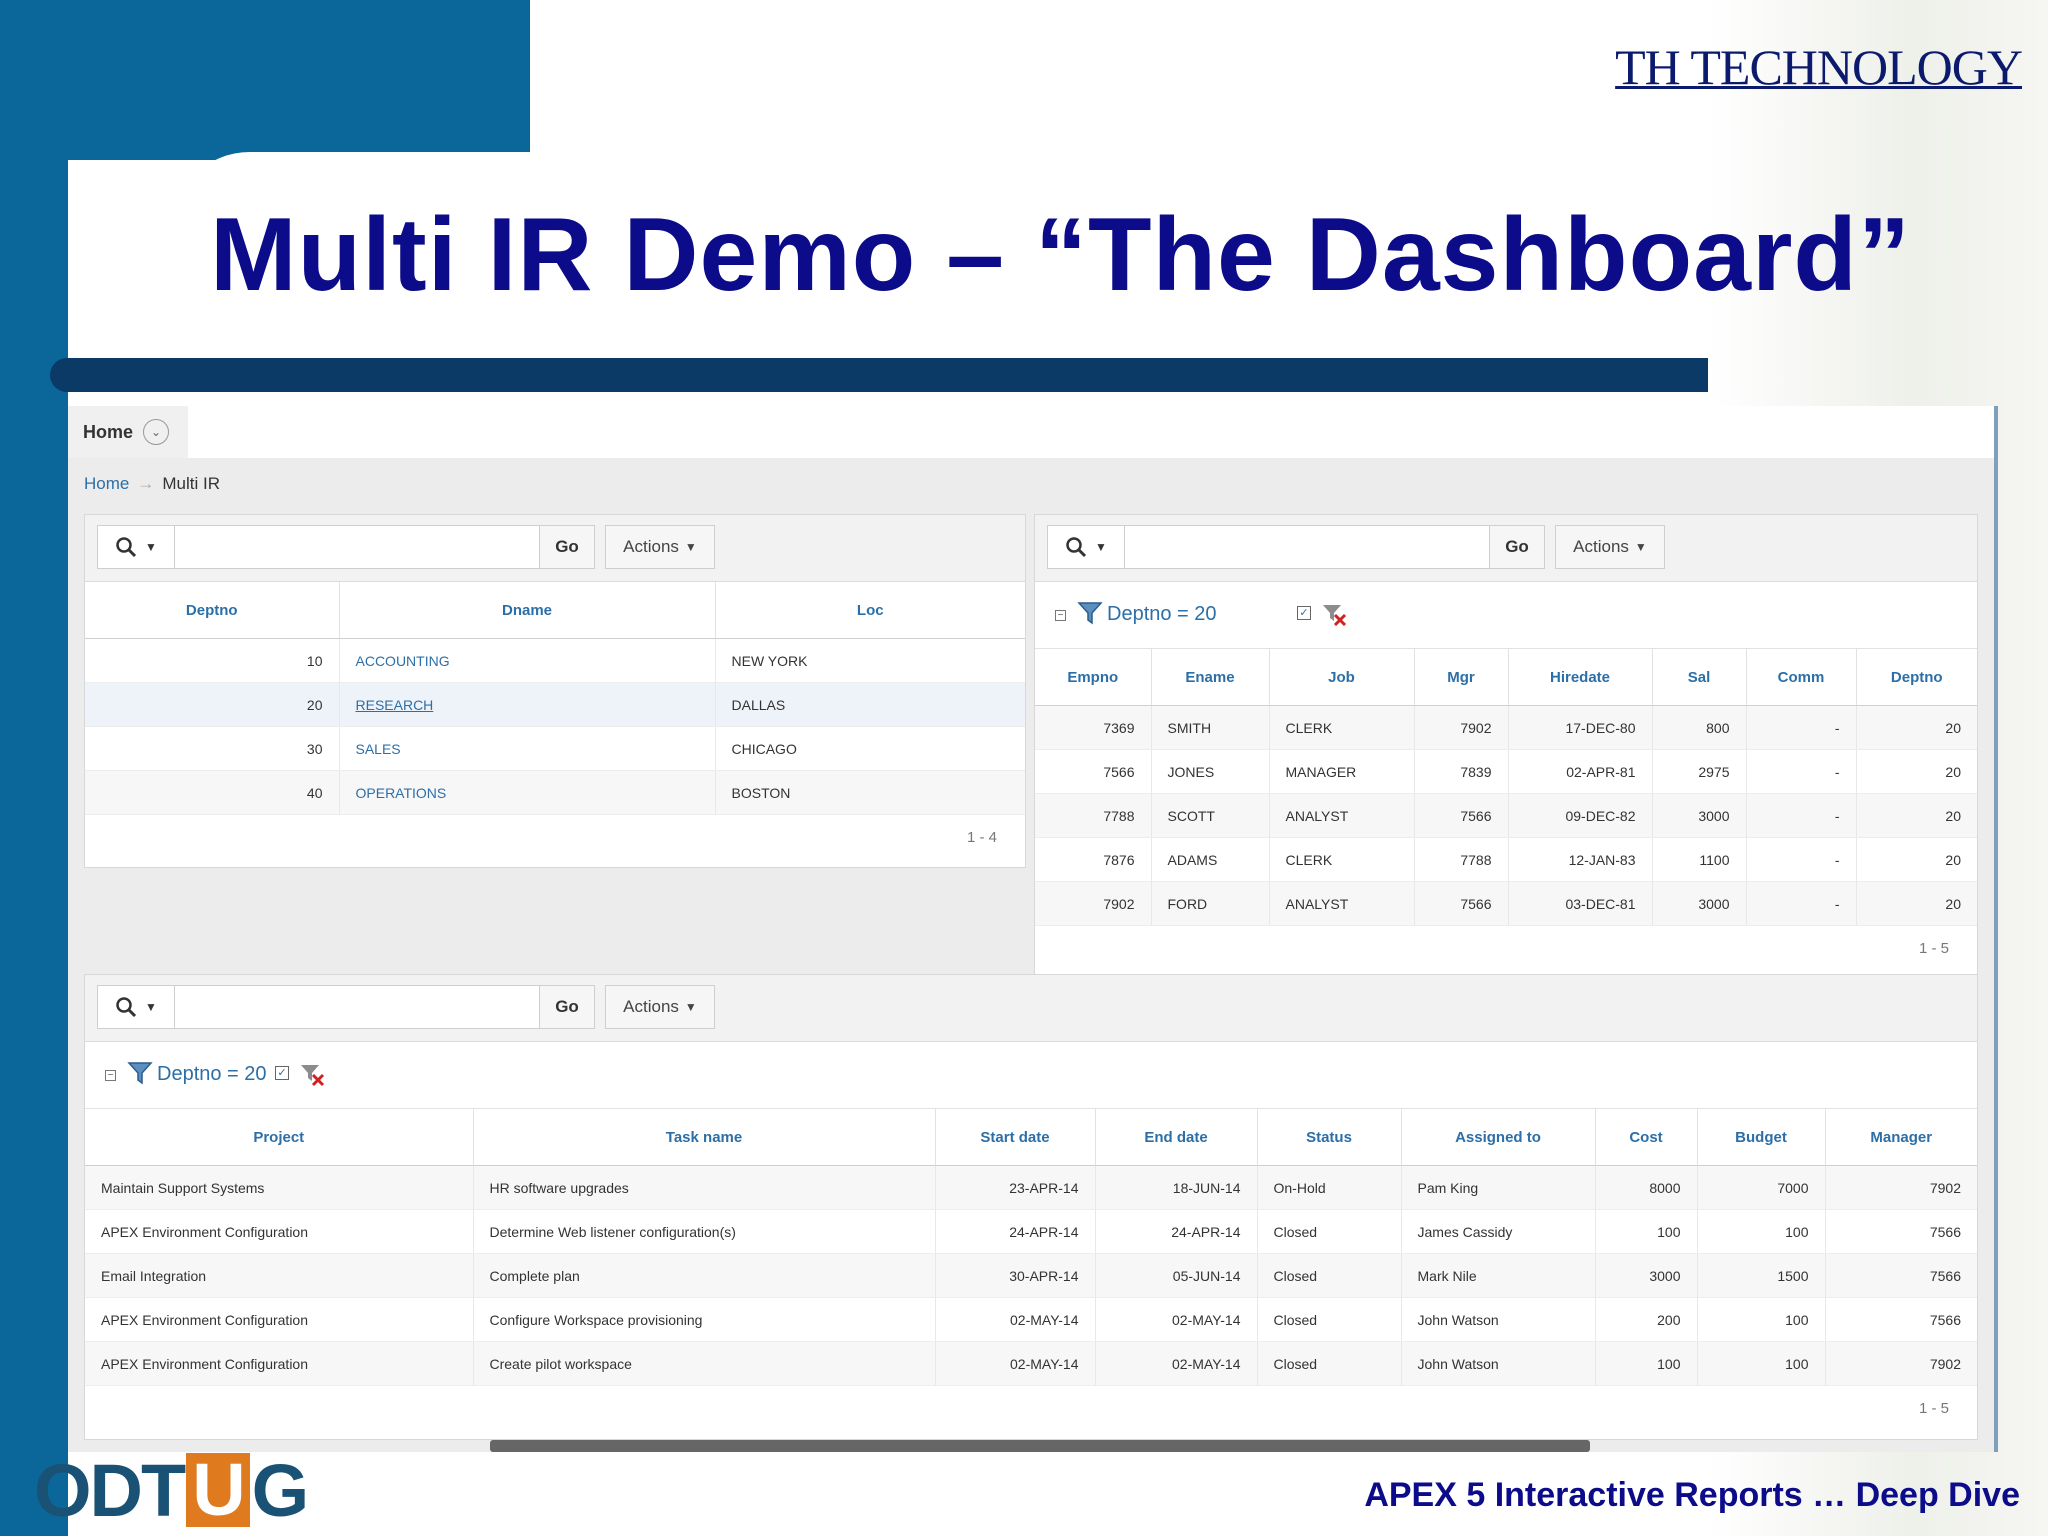 The width and height of the screenshot is (2048, 1536). Describe the element at coordinates (527, 610) in the screenshot. I see `column-header: Dname` at that location.